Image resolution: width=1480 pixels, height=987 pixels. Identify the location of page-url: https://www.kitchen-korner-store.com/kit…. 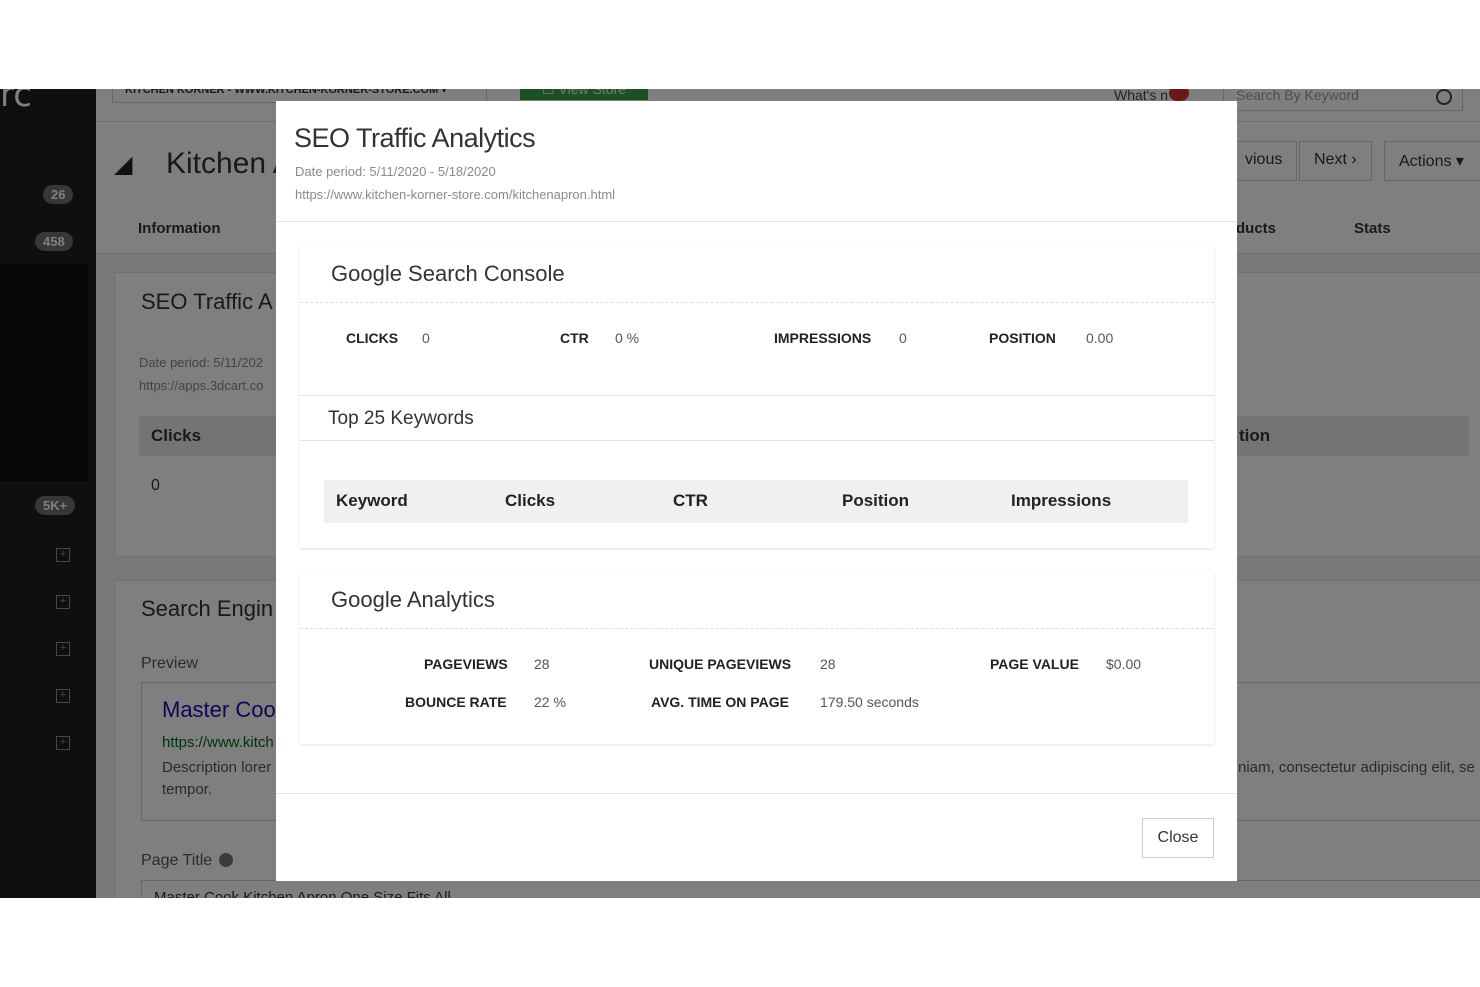
(455, 194).